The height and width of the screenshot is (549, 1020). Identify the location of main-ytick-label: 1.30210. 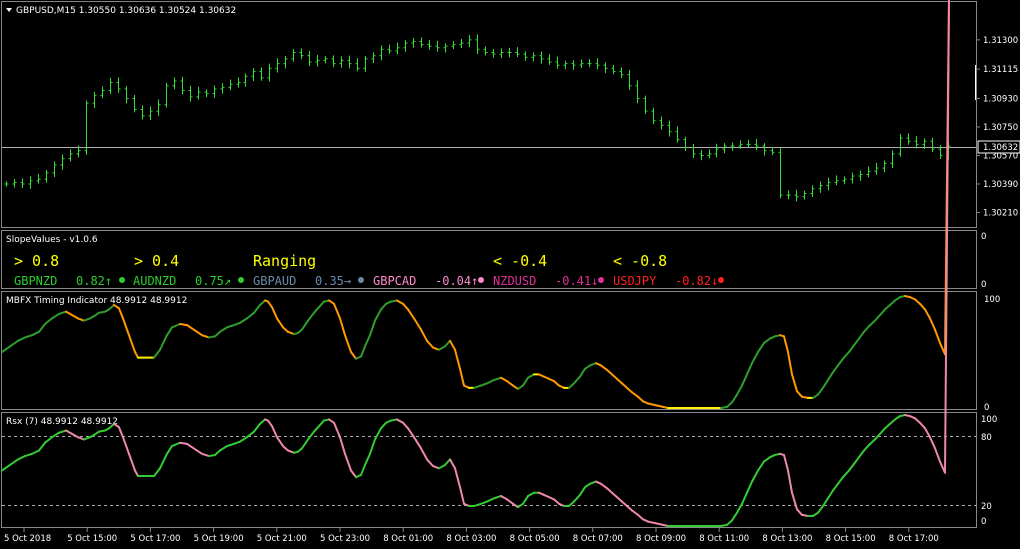
(1000, 213).